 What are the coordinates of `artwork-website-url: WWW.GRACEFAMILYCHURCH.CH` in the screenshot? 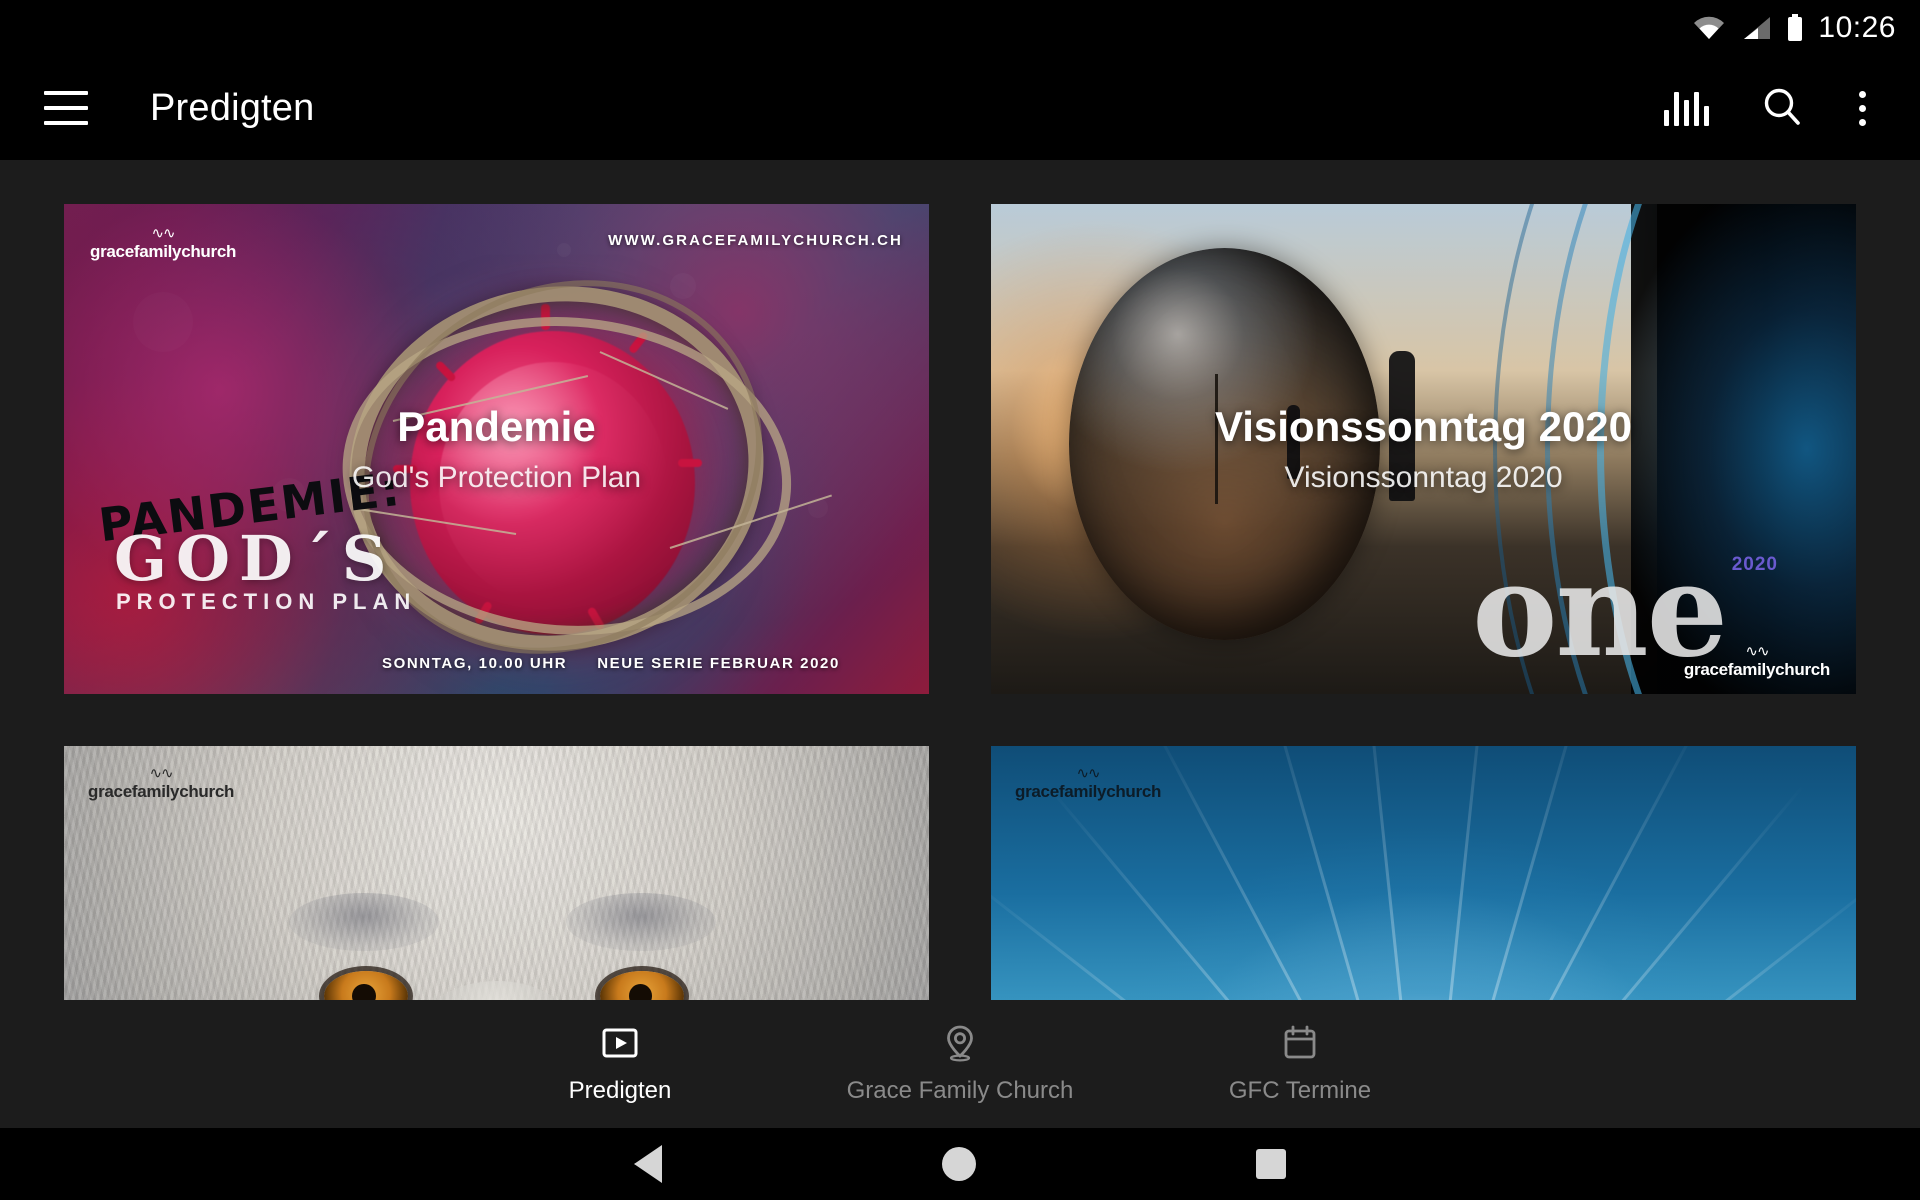 It's located at (755, 240).